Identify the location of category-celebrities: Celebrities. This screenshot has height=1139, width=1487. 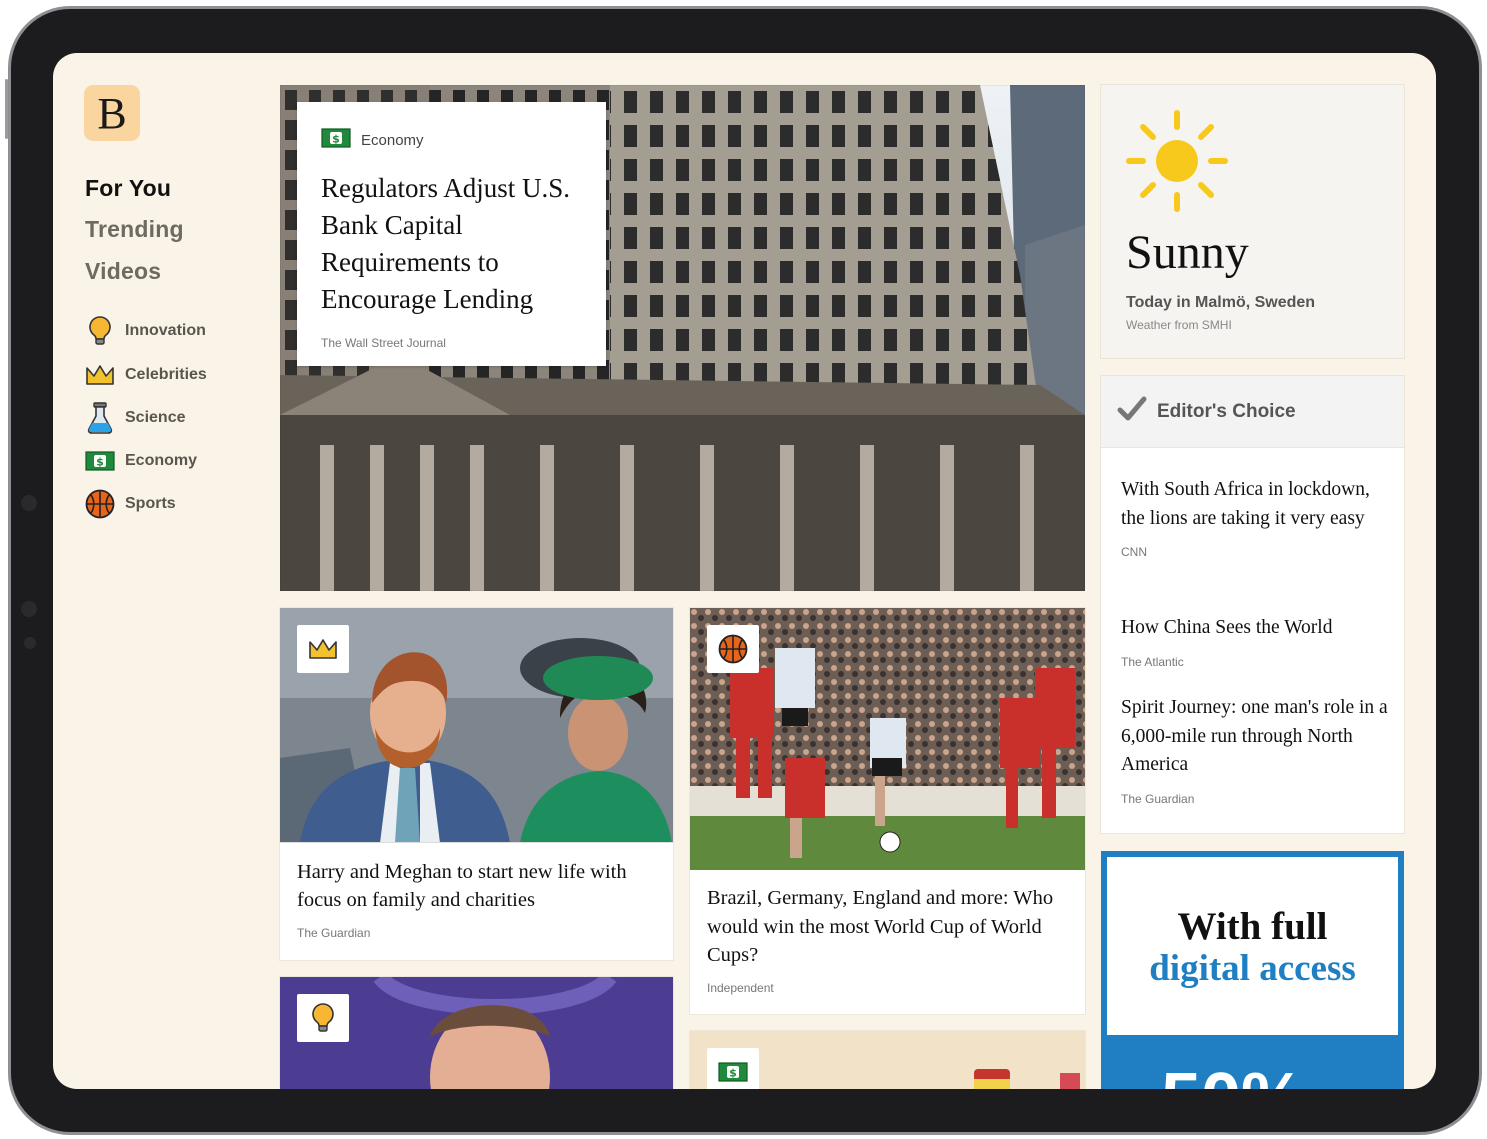
(146, 375).